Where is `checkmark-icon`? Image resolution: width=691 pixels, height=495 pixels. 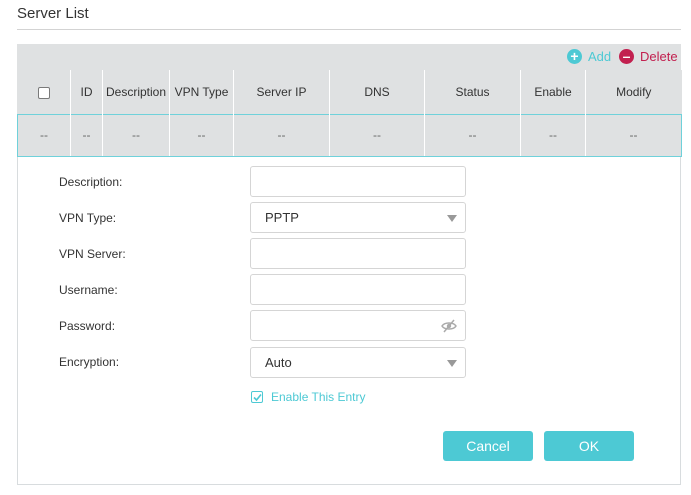
checkmark-icon is located at coordinates (257, 397).